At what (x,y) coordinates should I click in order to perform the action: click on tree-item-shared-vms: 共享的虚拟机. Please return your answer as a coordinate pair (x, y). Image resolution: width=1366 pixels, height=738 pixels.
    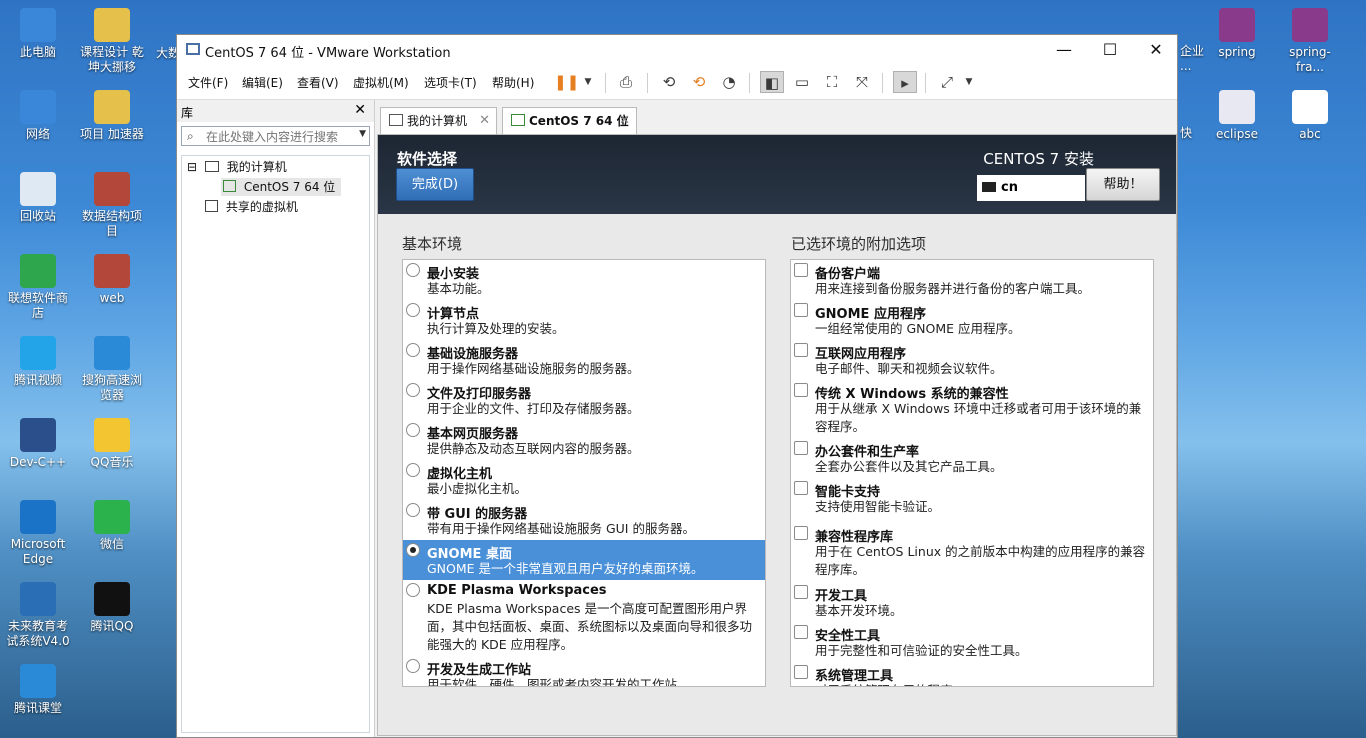
    Looking at the image, I should click on (250, 207).